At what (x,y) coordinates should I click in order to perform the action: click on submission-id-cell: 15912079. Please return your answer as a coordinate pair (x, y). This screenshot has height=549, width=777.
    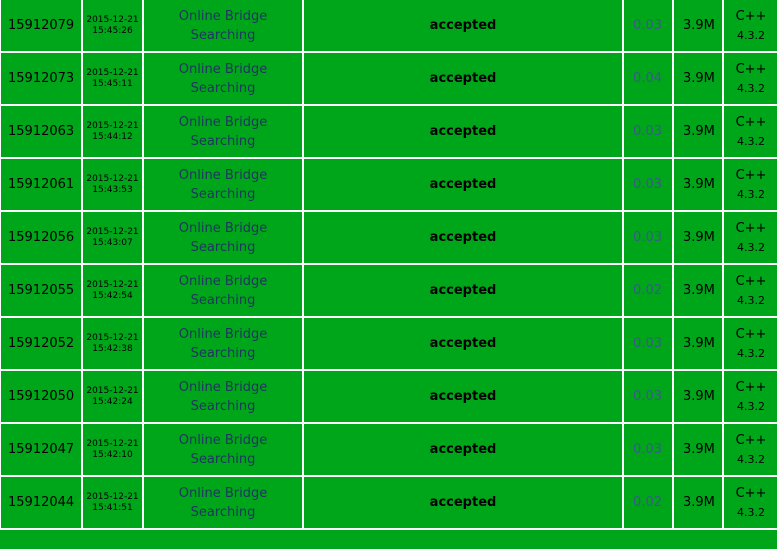
    Looking at the image, I should click on (41, 26).